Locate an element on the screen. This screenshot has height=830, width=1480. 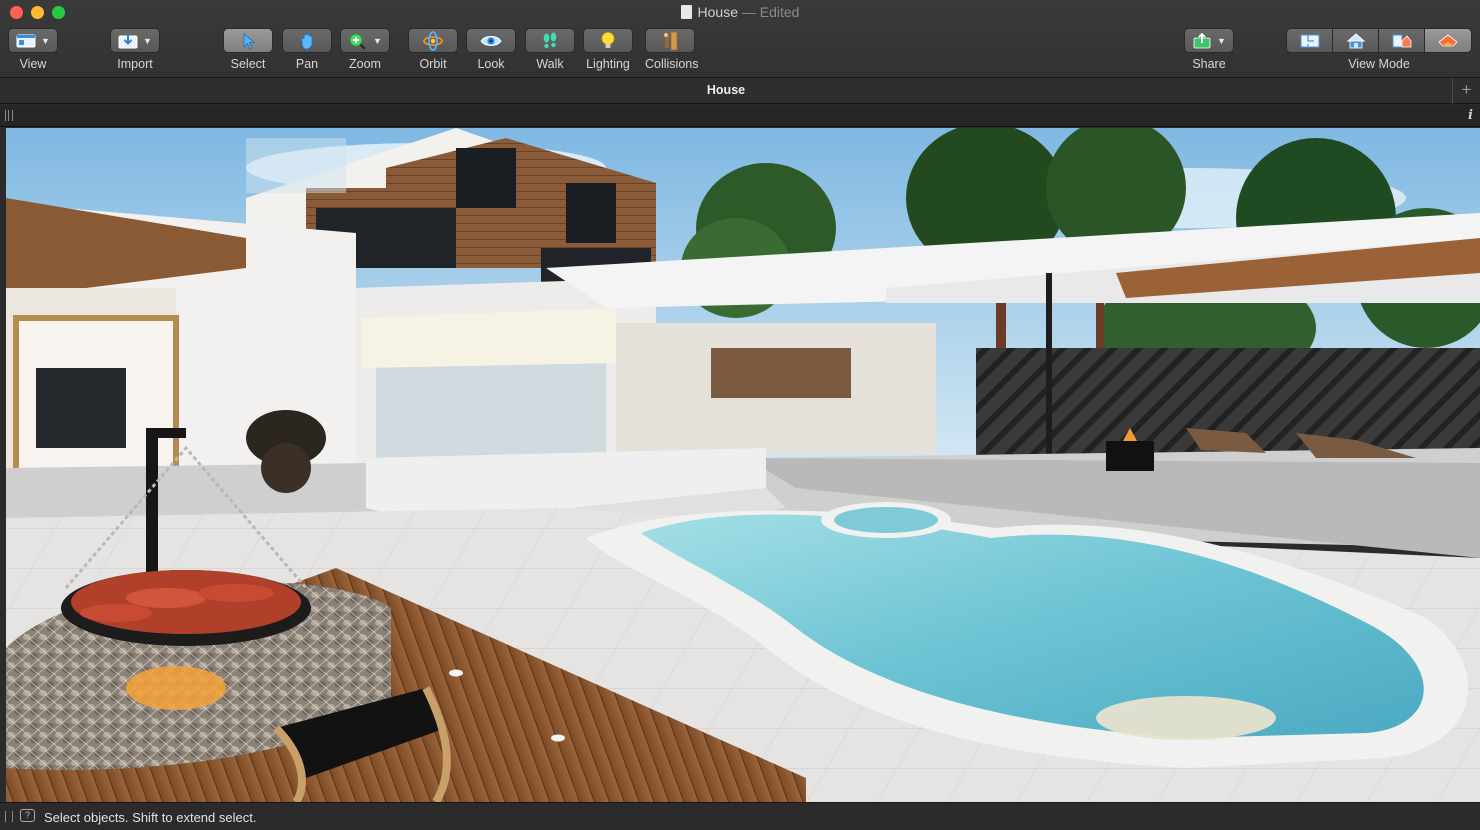
document-icon is located at coordinates (686, 12).